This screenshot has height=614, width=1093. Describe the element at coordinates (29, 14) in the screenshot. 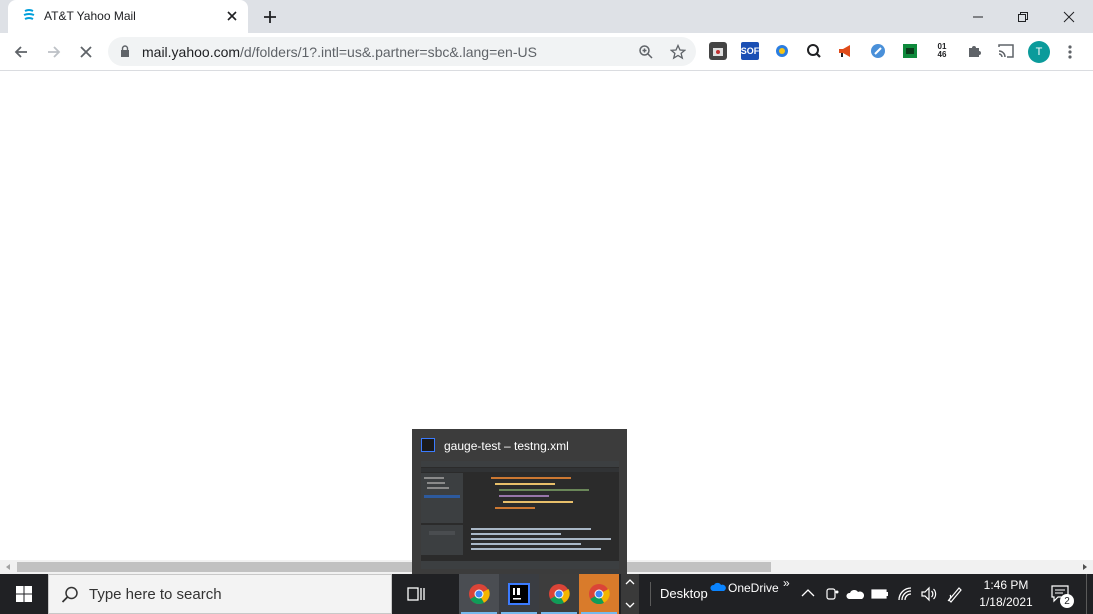

I see `att-globe-icon` at that location.